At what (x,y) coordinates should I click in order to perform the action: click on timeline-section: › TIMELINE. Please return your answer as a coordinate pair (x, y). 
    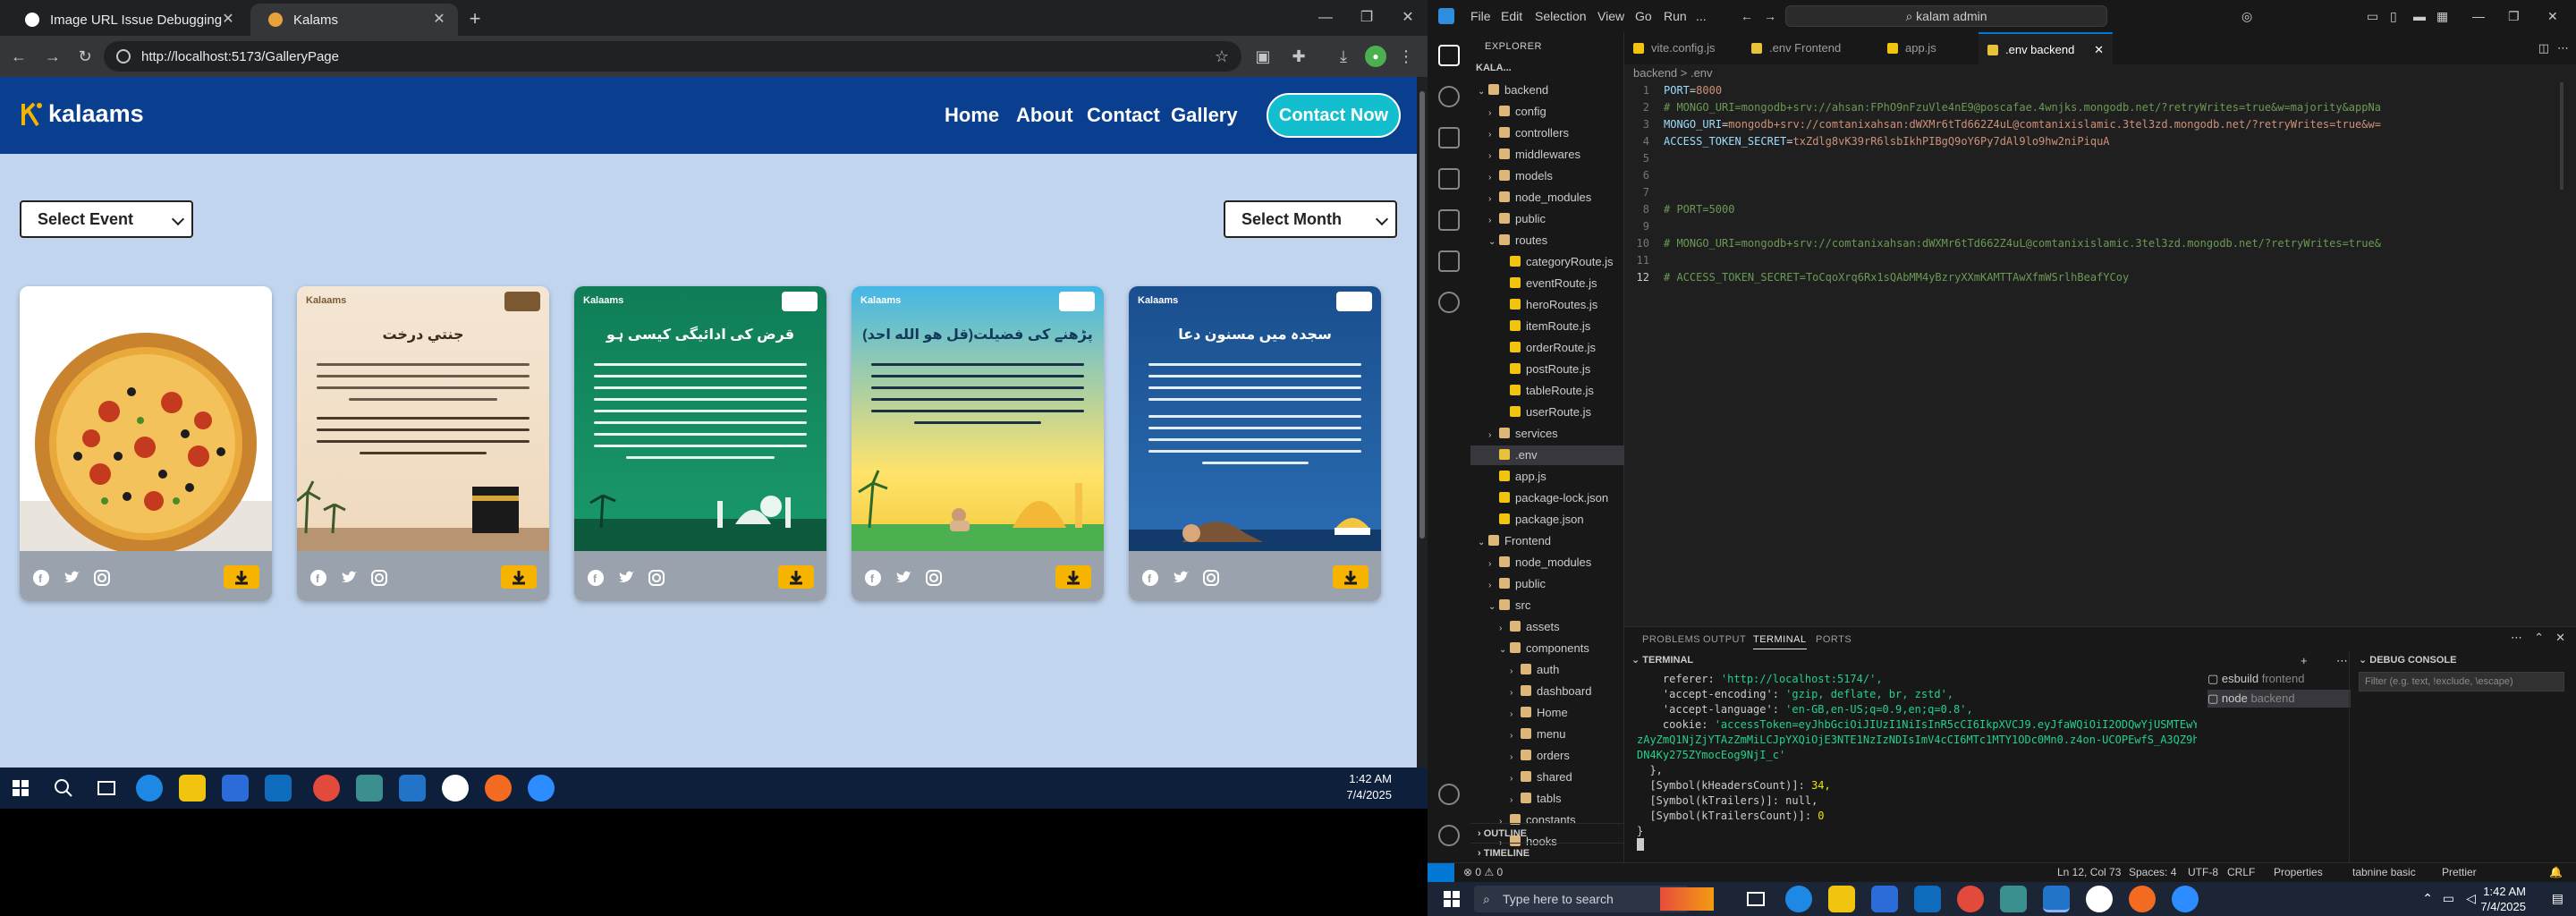
    Looking at the image, I should click on (1547, 852).